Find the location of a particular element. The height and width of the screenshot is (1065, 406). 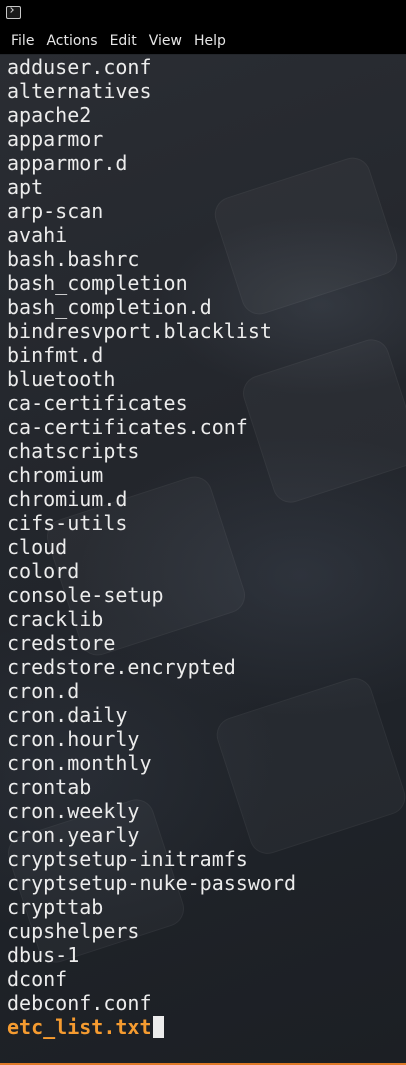

list-item: bluetooth is located at coordinates (61, 379).